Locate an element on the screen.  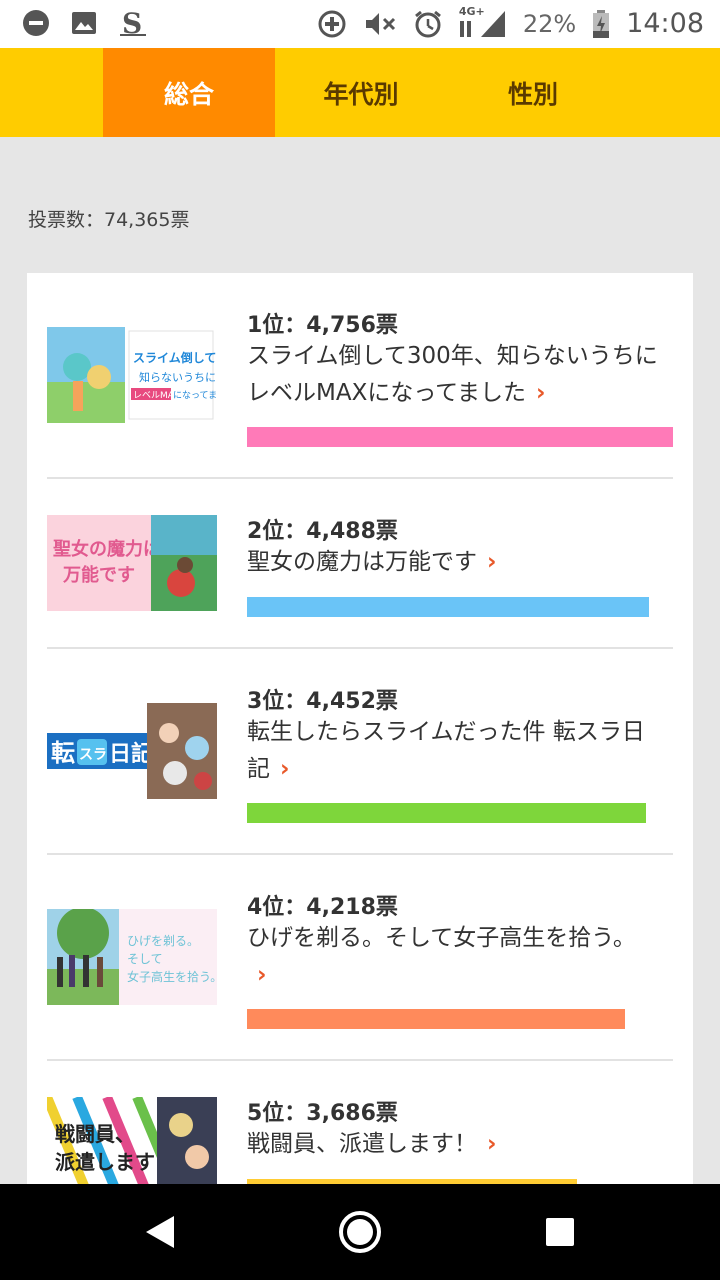
svg-text: S is located at coordinates (132, 23).